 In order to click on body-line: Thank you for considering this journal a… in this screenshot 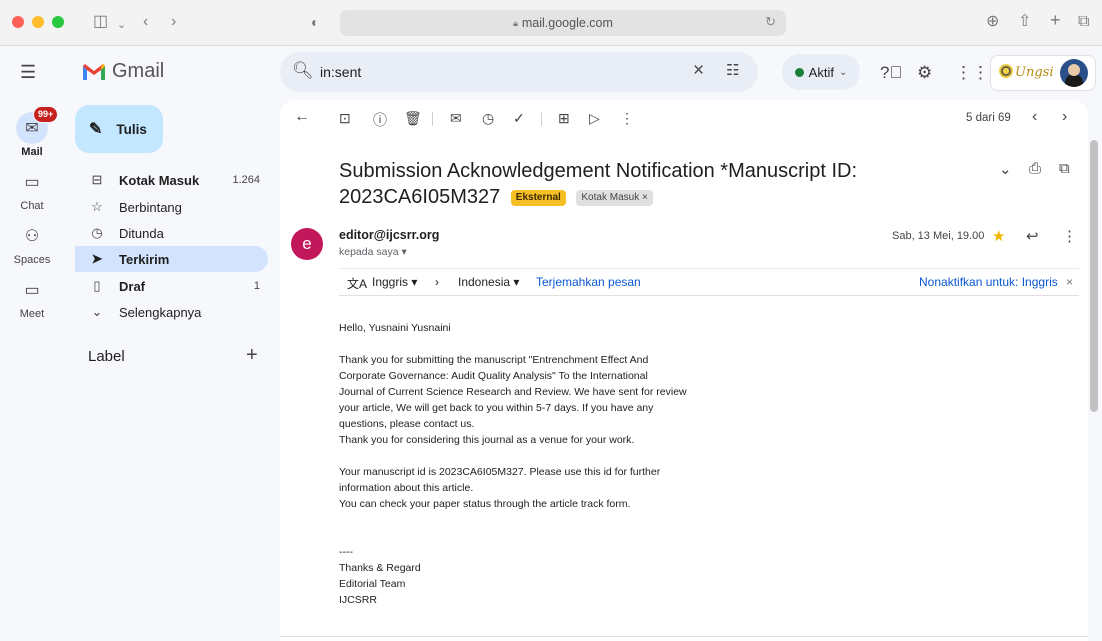, I will do `click(487, 440)`.